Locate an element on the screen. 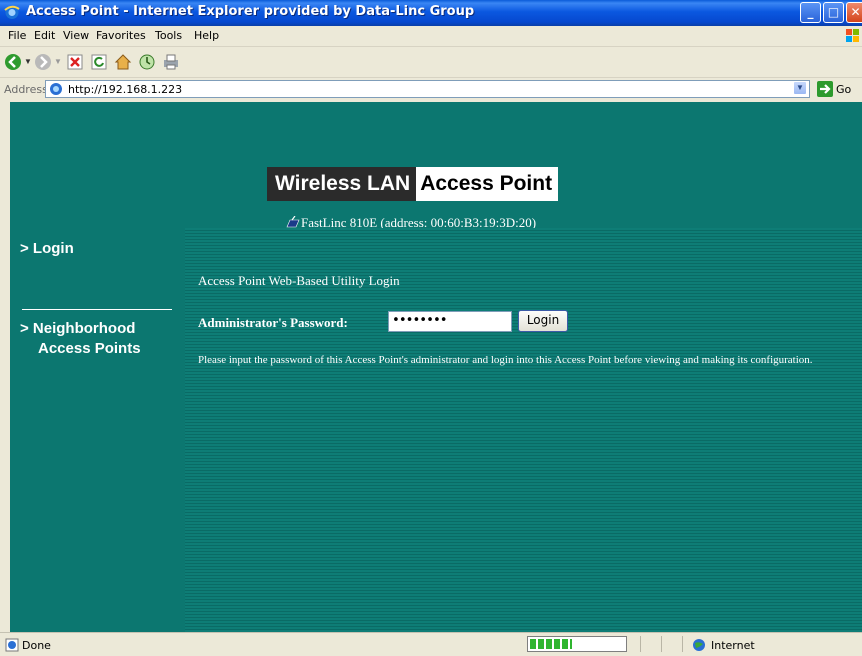 The width and height of the screenshot is (862, 656). go-button is located at coordinates (825, 89).